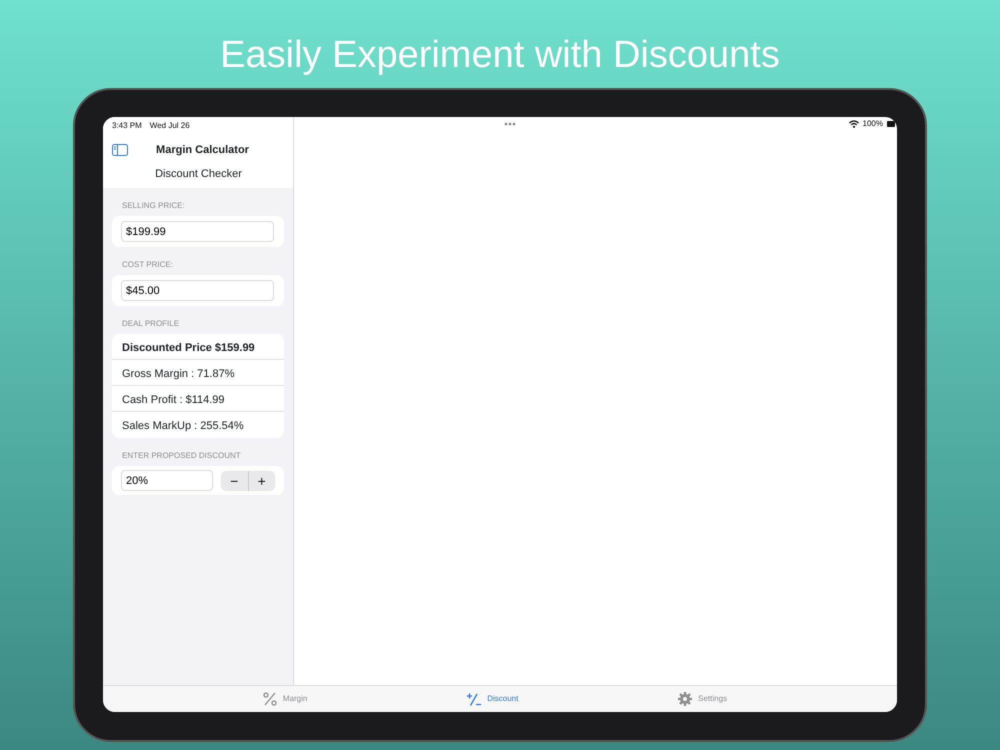 The height and width of the screenshot is (750, 1000). I want to click on section-label: SELLING PRICE:, so click(153, 206).